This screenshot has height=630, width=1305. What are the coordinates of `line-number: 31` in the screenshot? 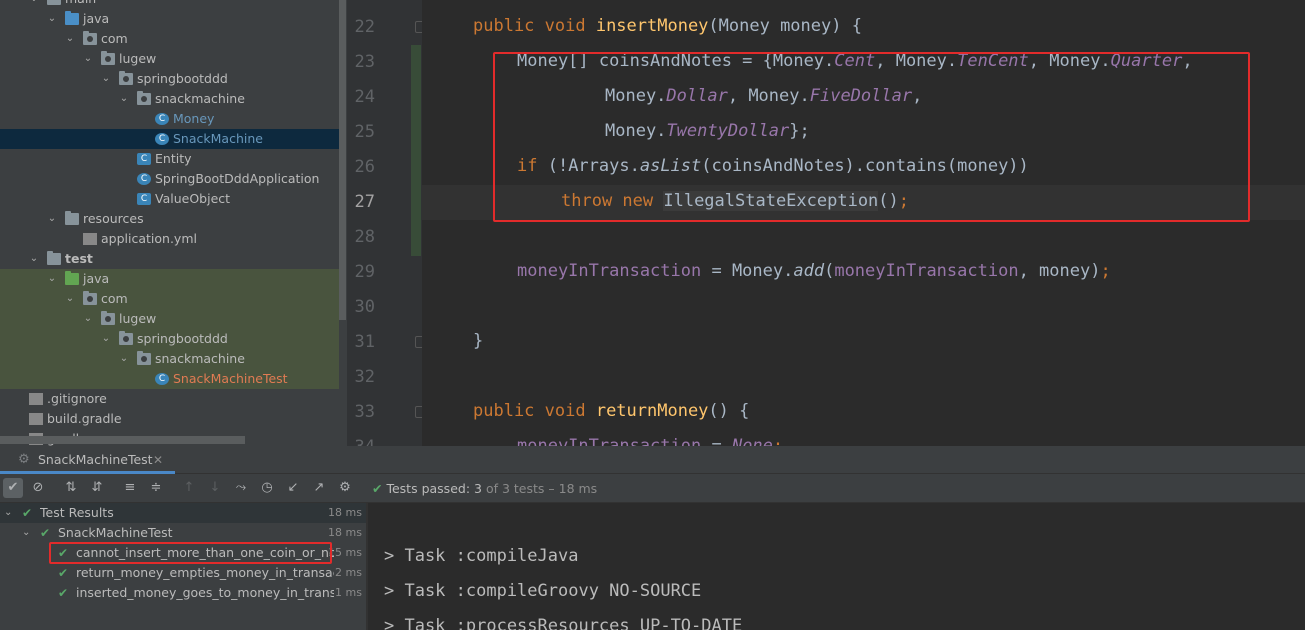 It's located at (361, 342).